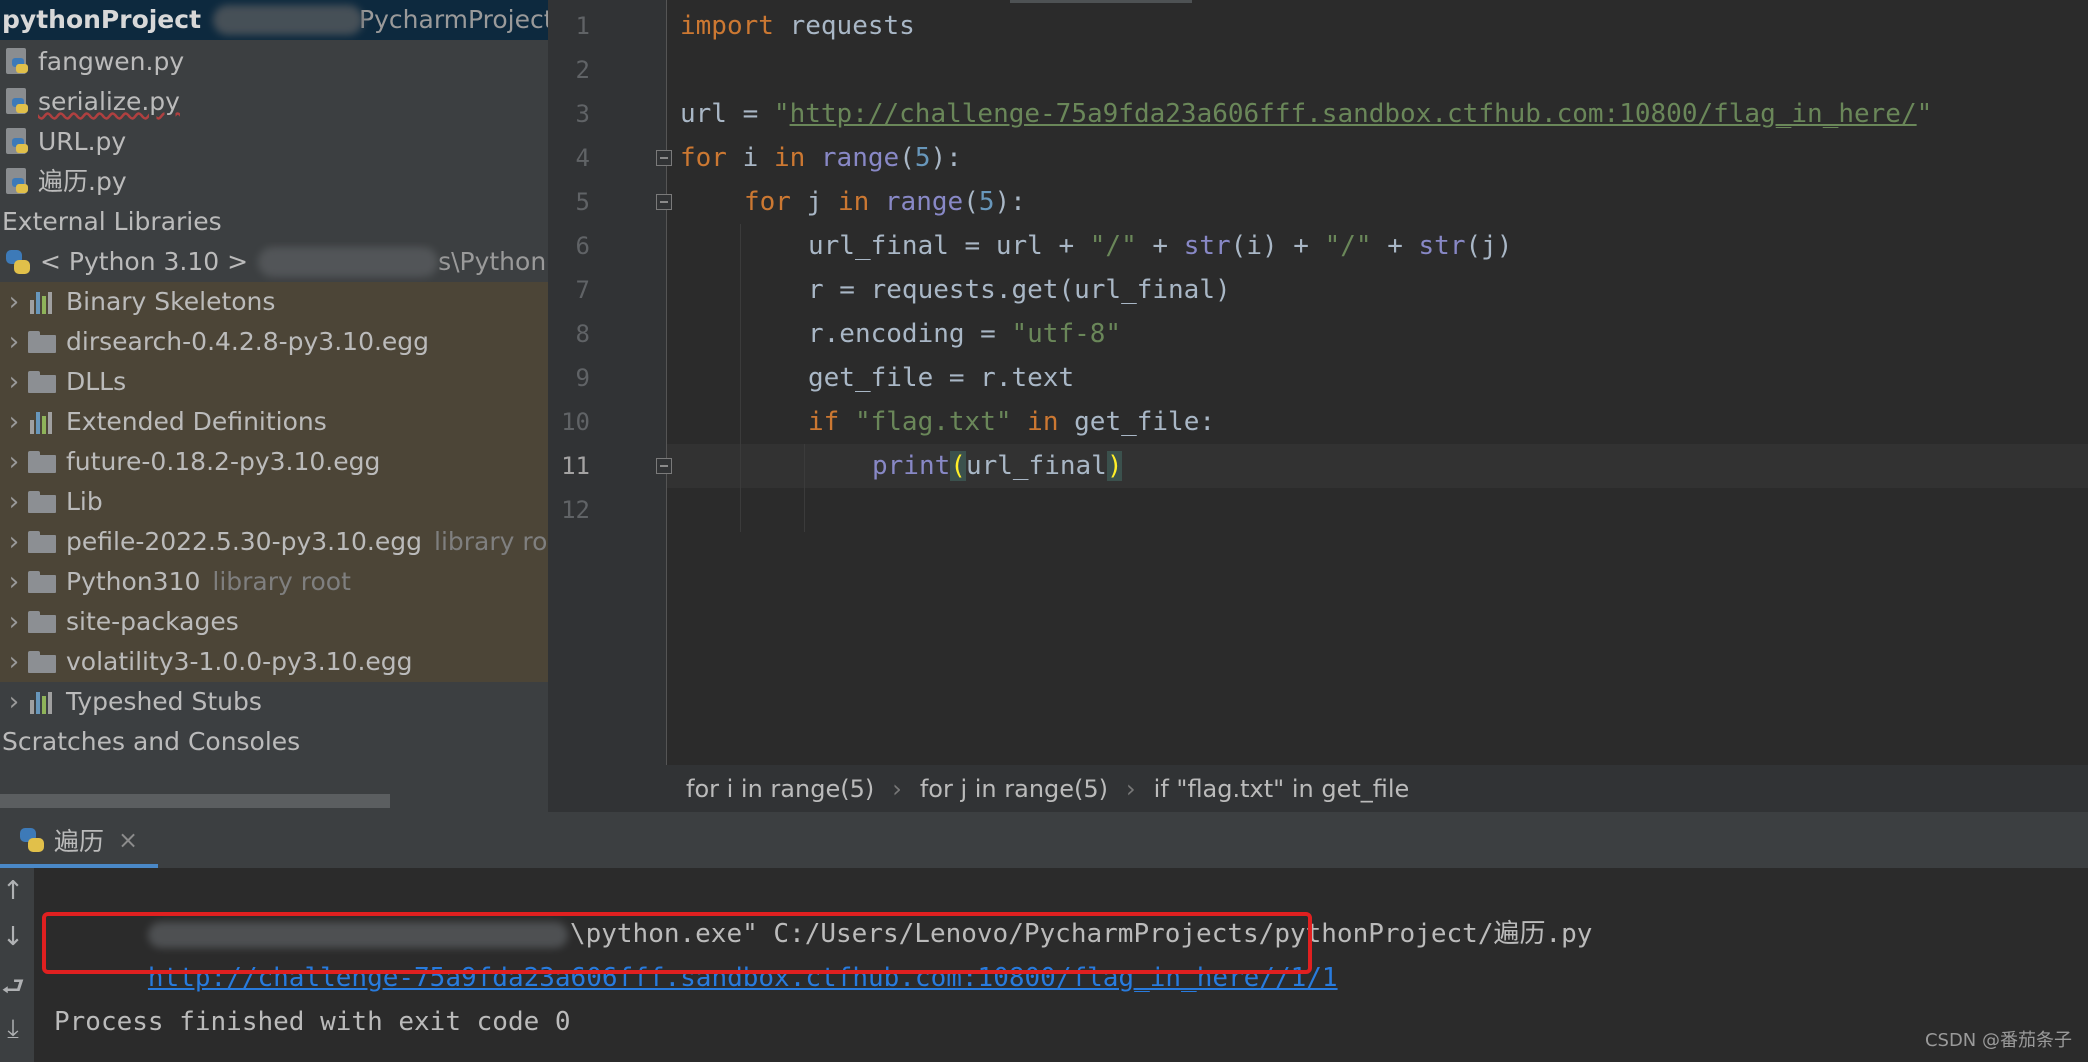 The width and height of the screenshot is (2088, 1062). I want to click on scroll-to-end-icon: ⤓, so click(13, 1029).